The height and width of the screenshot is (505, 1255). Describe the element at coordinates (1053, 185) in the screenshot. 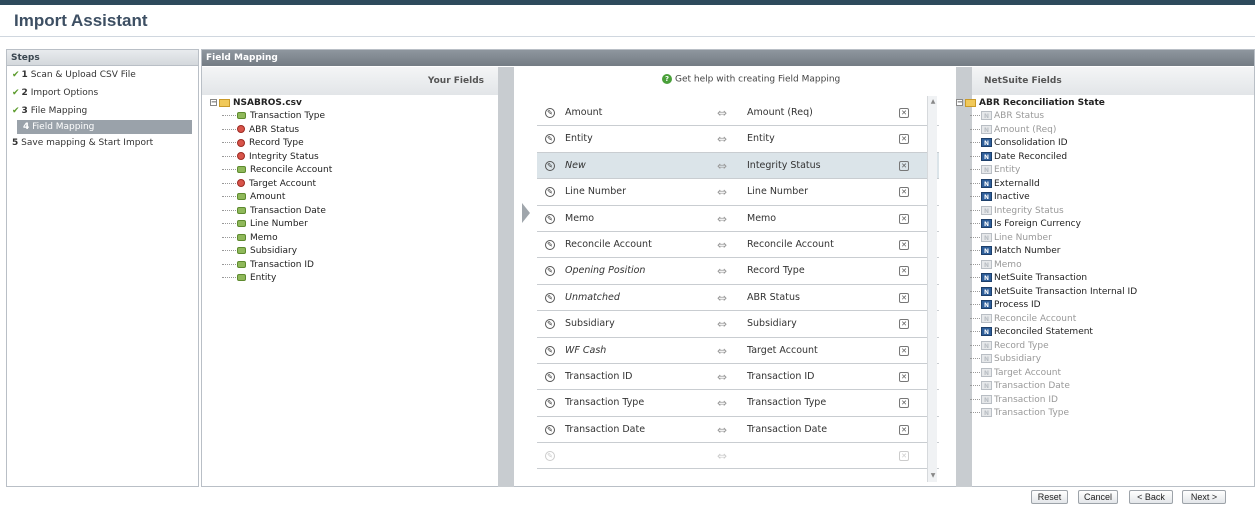

I see `netsuite-field-item: N ExternalId` at that location.